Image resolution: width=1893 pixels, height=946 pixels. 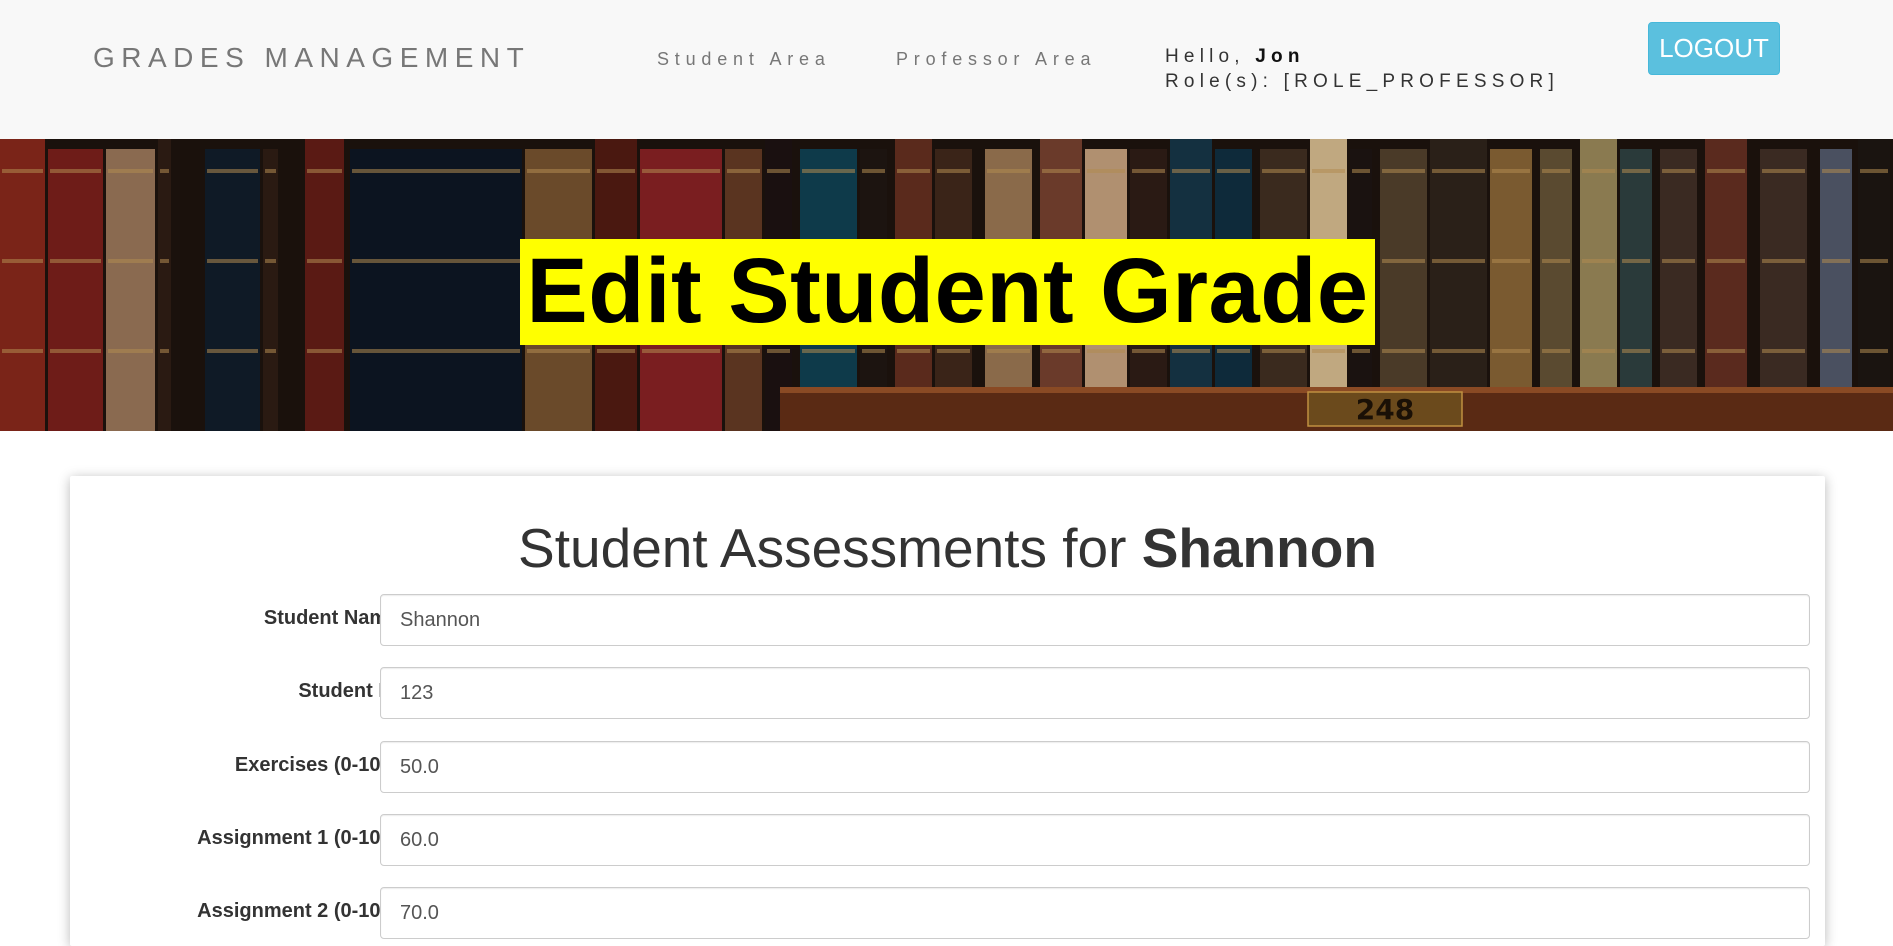 I want to click on student-id-input, so click(x=1095, y=693).